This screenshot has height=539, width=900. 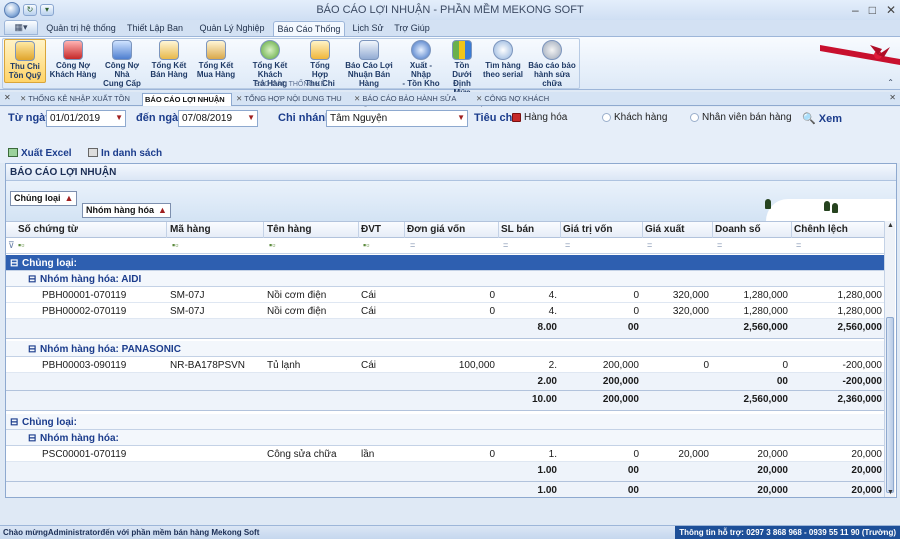 What do you see at coordinates (25, 61) in the screenshot?
I see `thu-chi-ton-quy-button: Thu Chi Tồn Quỹ` at bounding box center [25, 61].